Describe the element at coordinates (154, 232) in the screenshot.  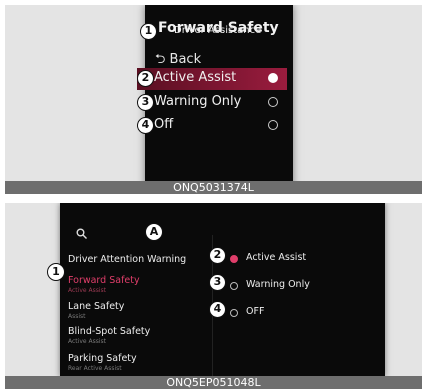
I see `callout-a: A` at that location.